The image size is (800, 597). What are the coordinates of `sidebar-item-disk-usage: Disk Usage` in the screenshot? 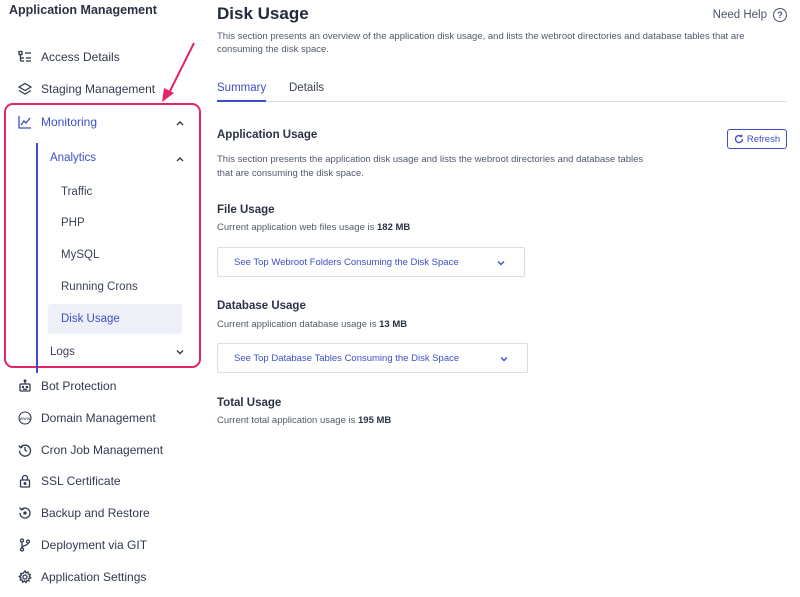 It's located at (90, 319).